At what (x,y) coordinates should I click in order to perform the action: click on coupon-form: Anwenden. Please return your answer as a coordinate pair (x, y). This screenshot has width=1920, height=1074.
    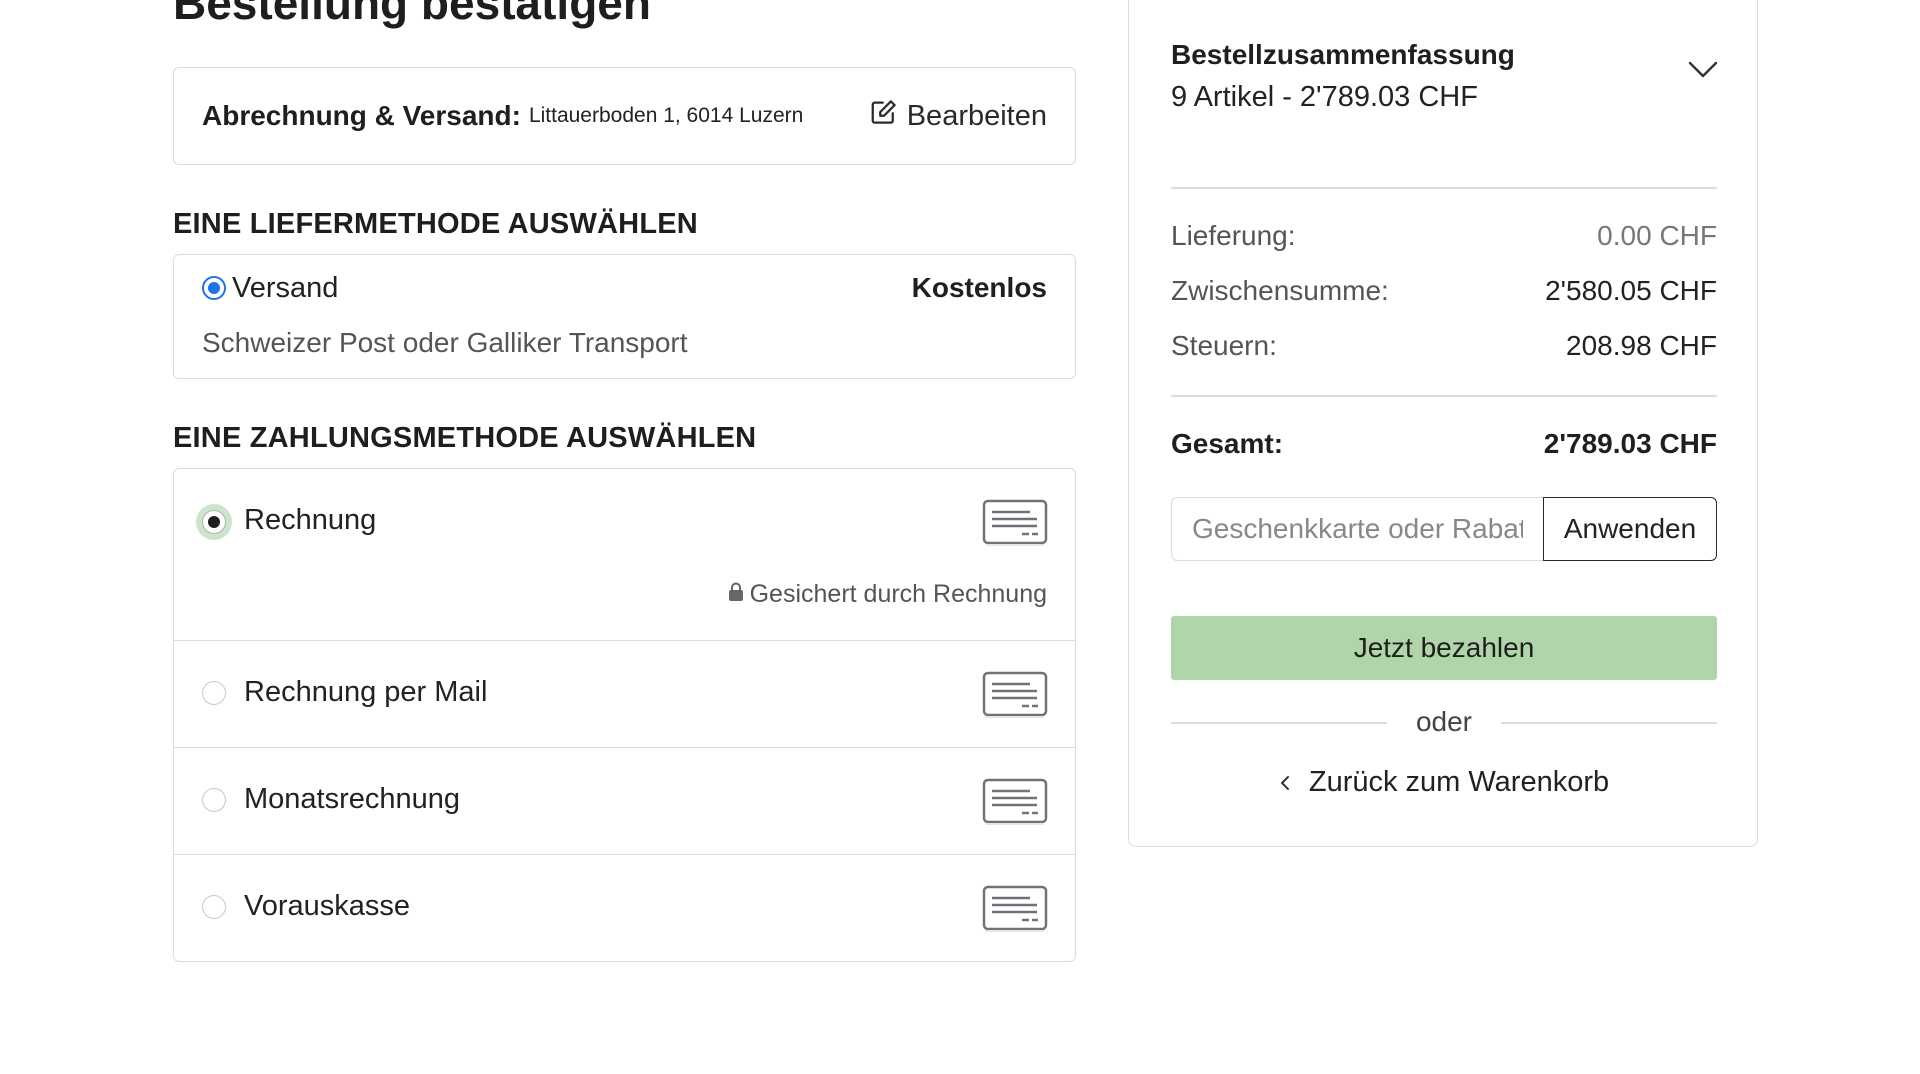
    Looking at the image, I should click on (1444, 529).